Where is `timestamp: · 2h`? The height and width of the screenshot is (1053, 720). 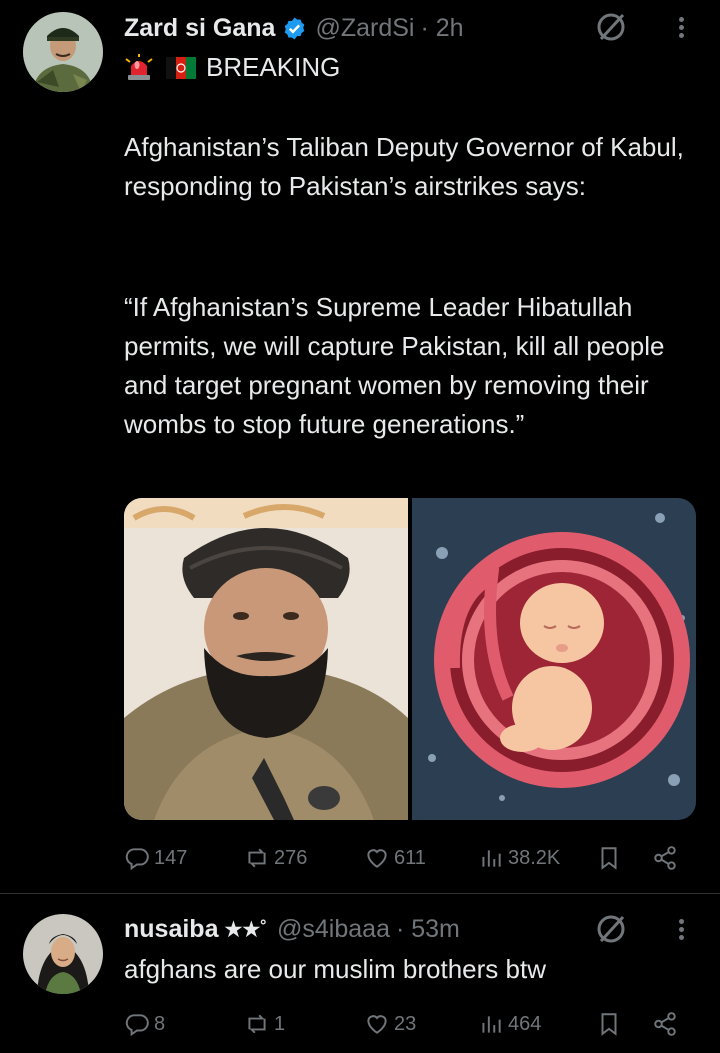
timestamp: · 2h is located at coordinates (441, 28).